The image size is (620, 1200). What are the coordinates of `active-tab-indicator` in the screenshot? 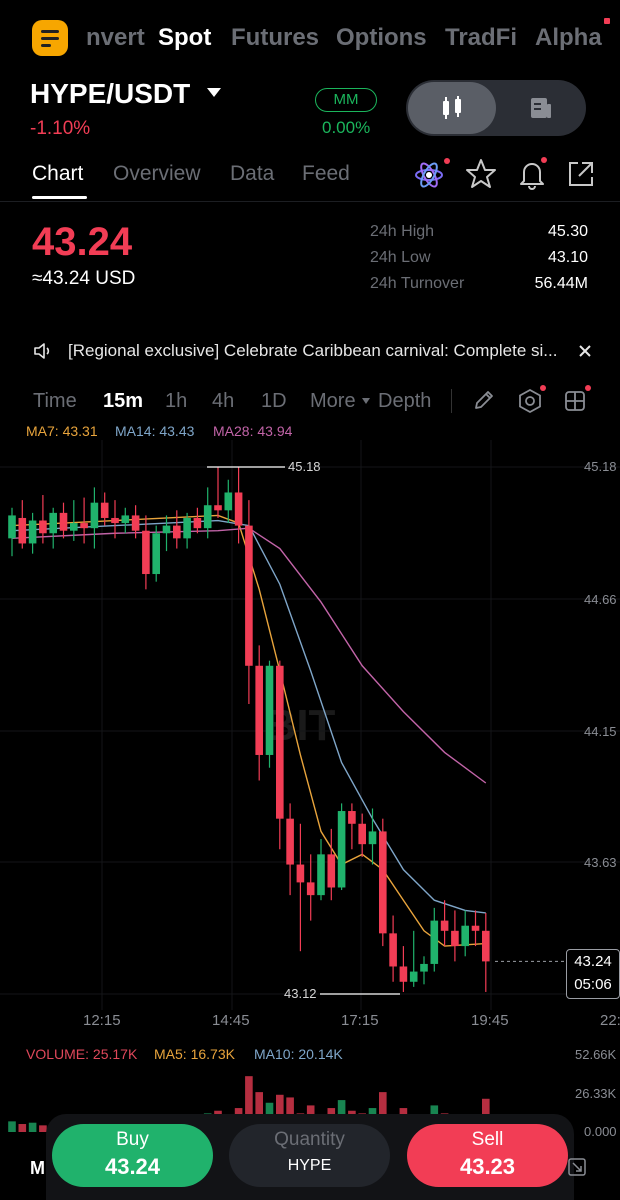 It's located at (59, 197).